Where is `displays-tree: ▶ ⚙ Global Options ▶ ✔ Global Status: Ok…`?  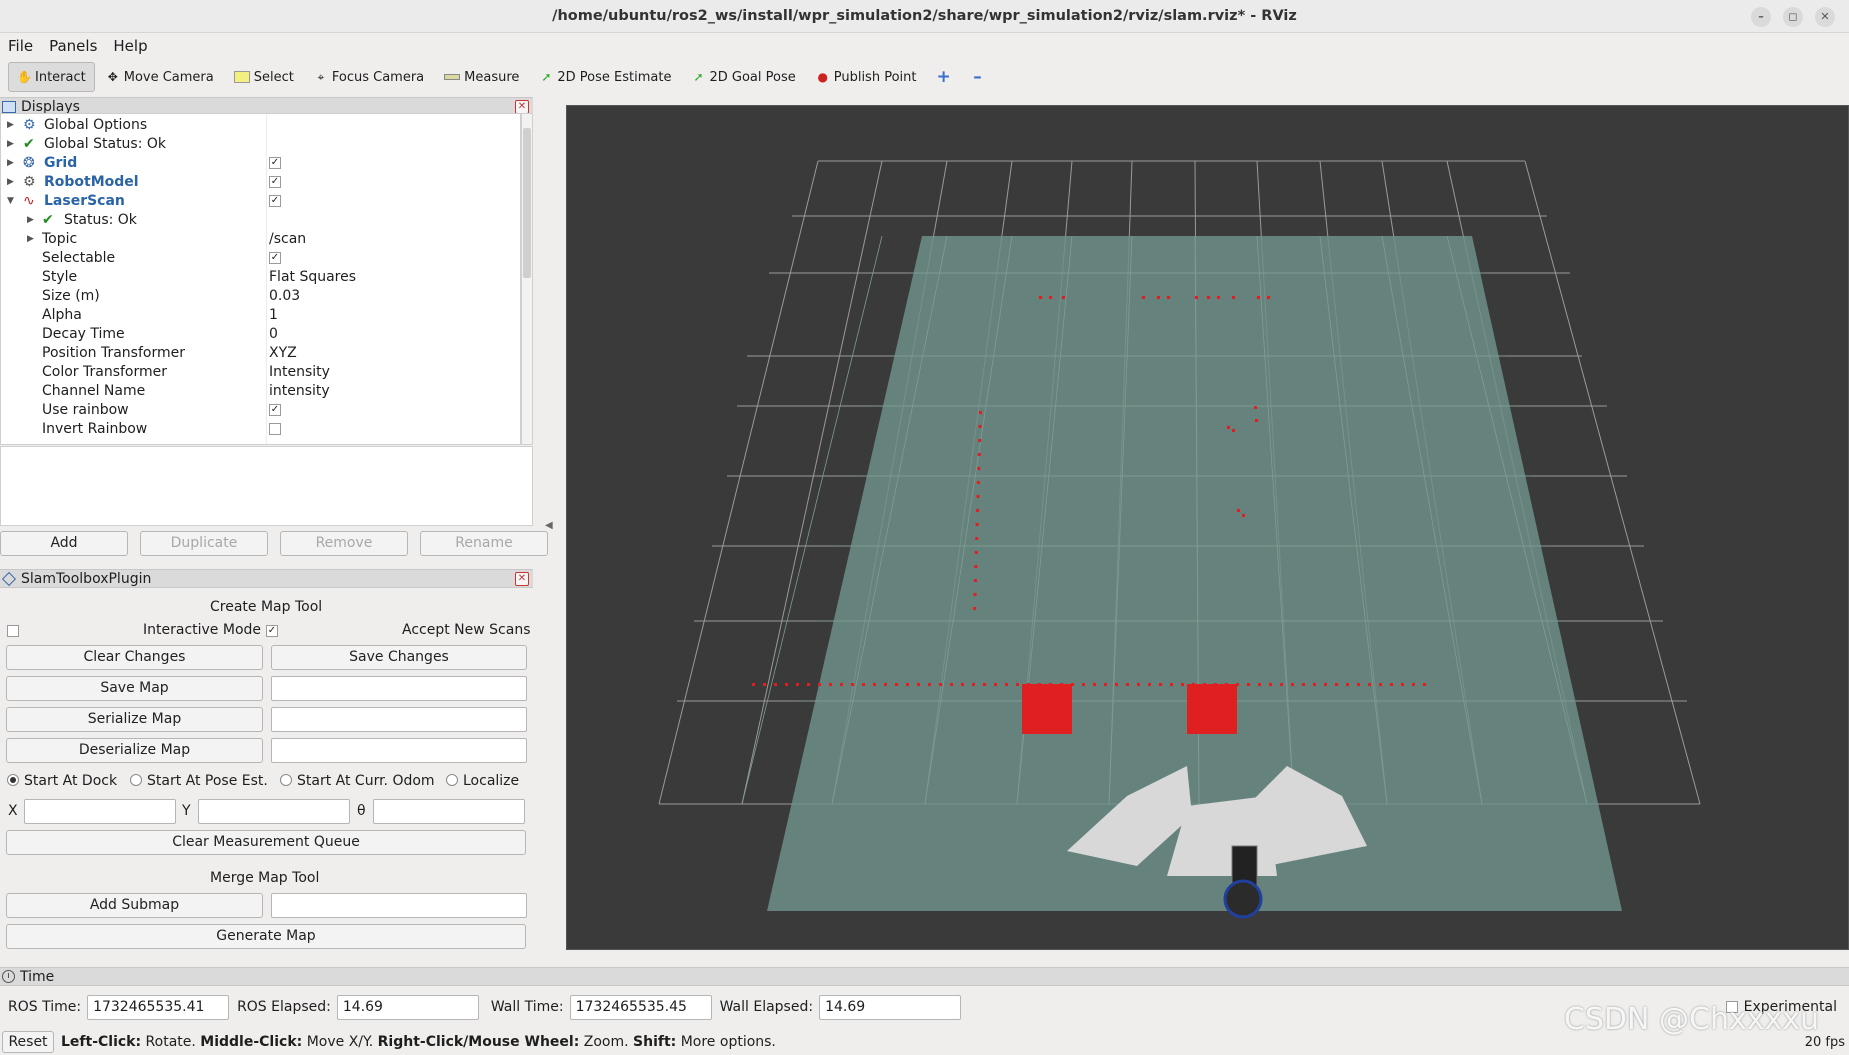 displays-tree: ▶ ⚙ Global Options ▶ ✔ Global Status: Ok… is located at coordinates (260, 279).